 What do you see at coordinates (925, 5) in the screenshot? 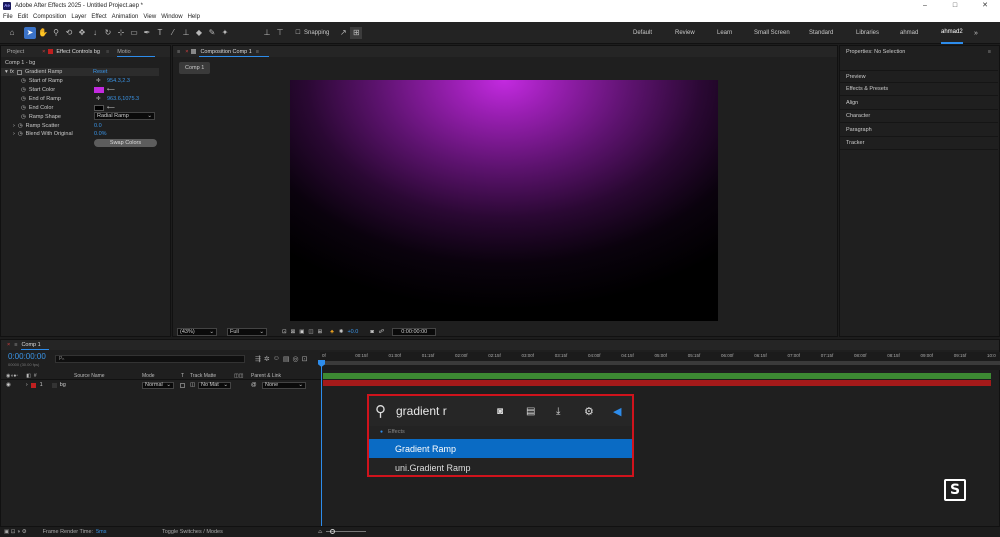
I see `minimize-button: –` at bounding box center [925, 5].